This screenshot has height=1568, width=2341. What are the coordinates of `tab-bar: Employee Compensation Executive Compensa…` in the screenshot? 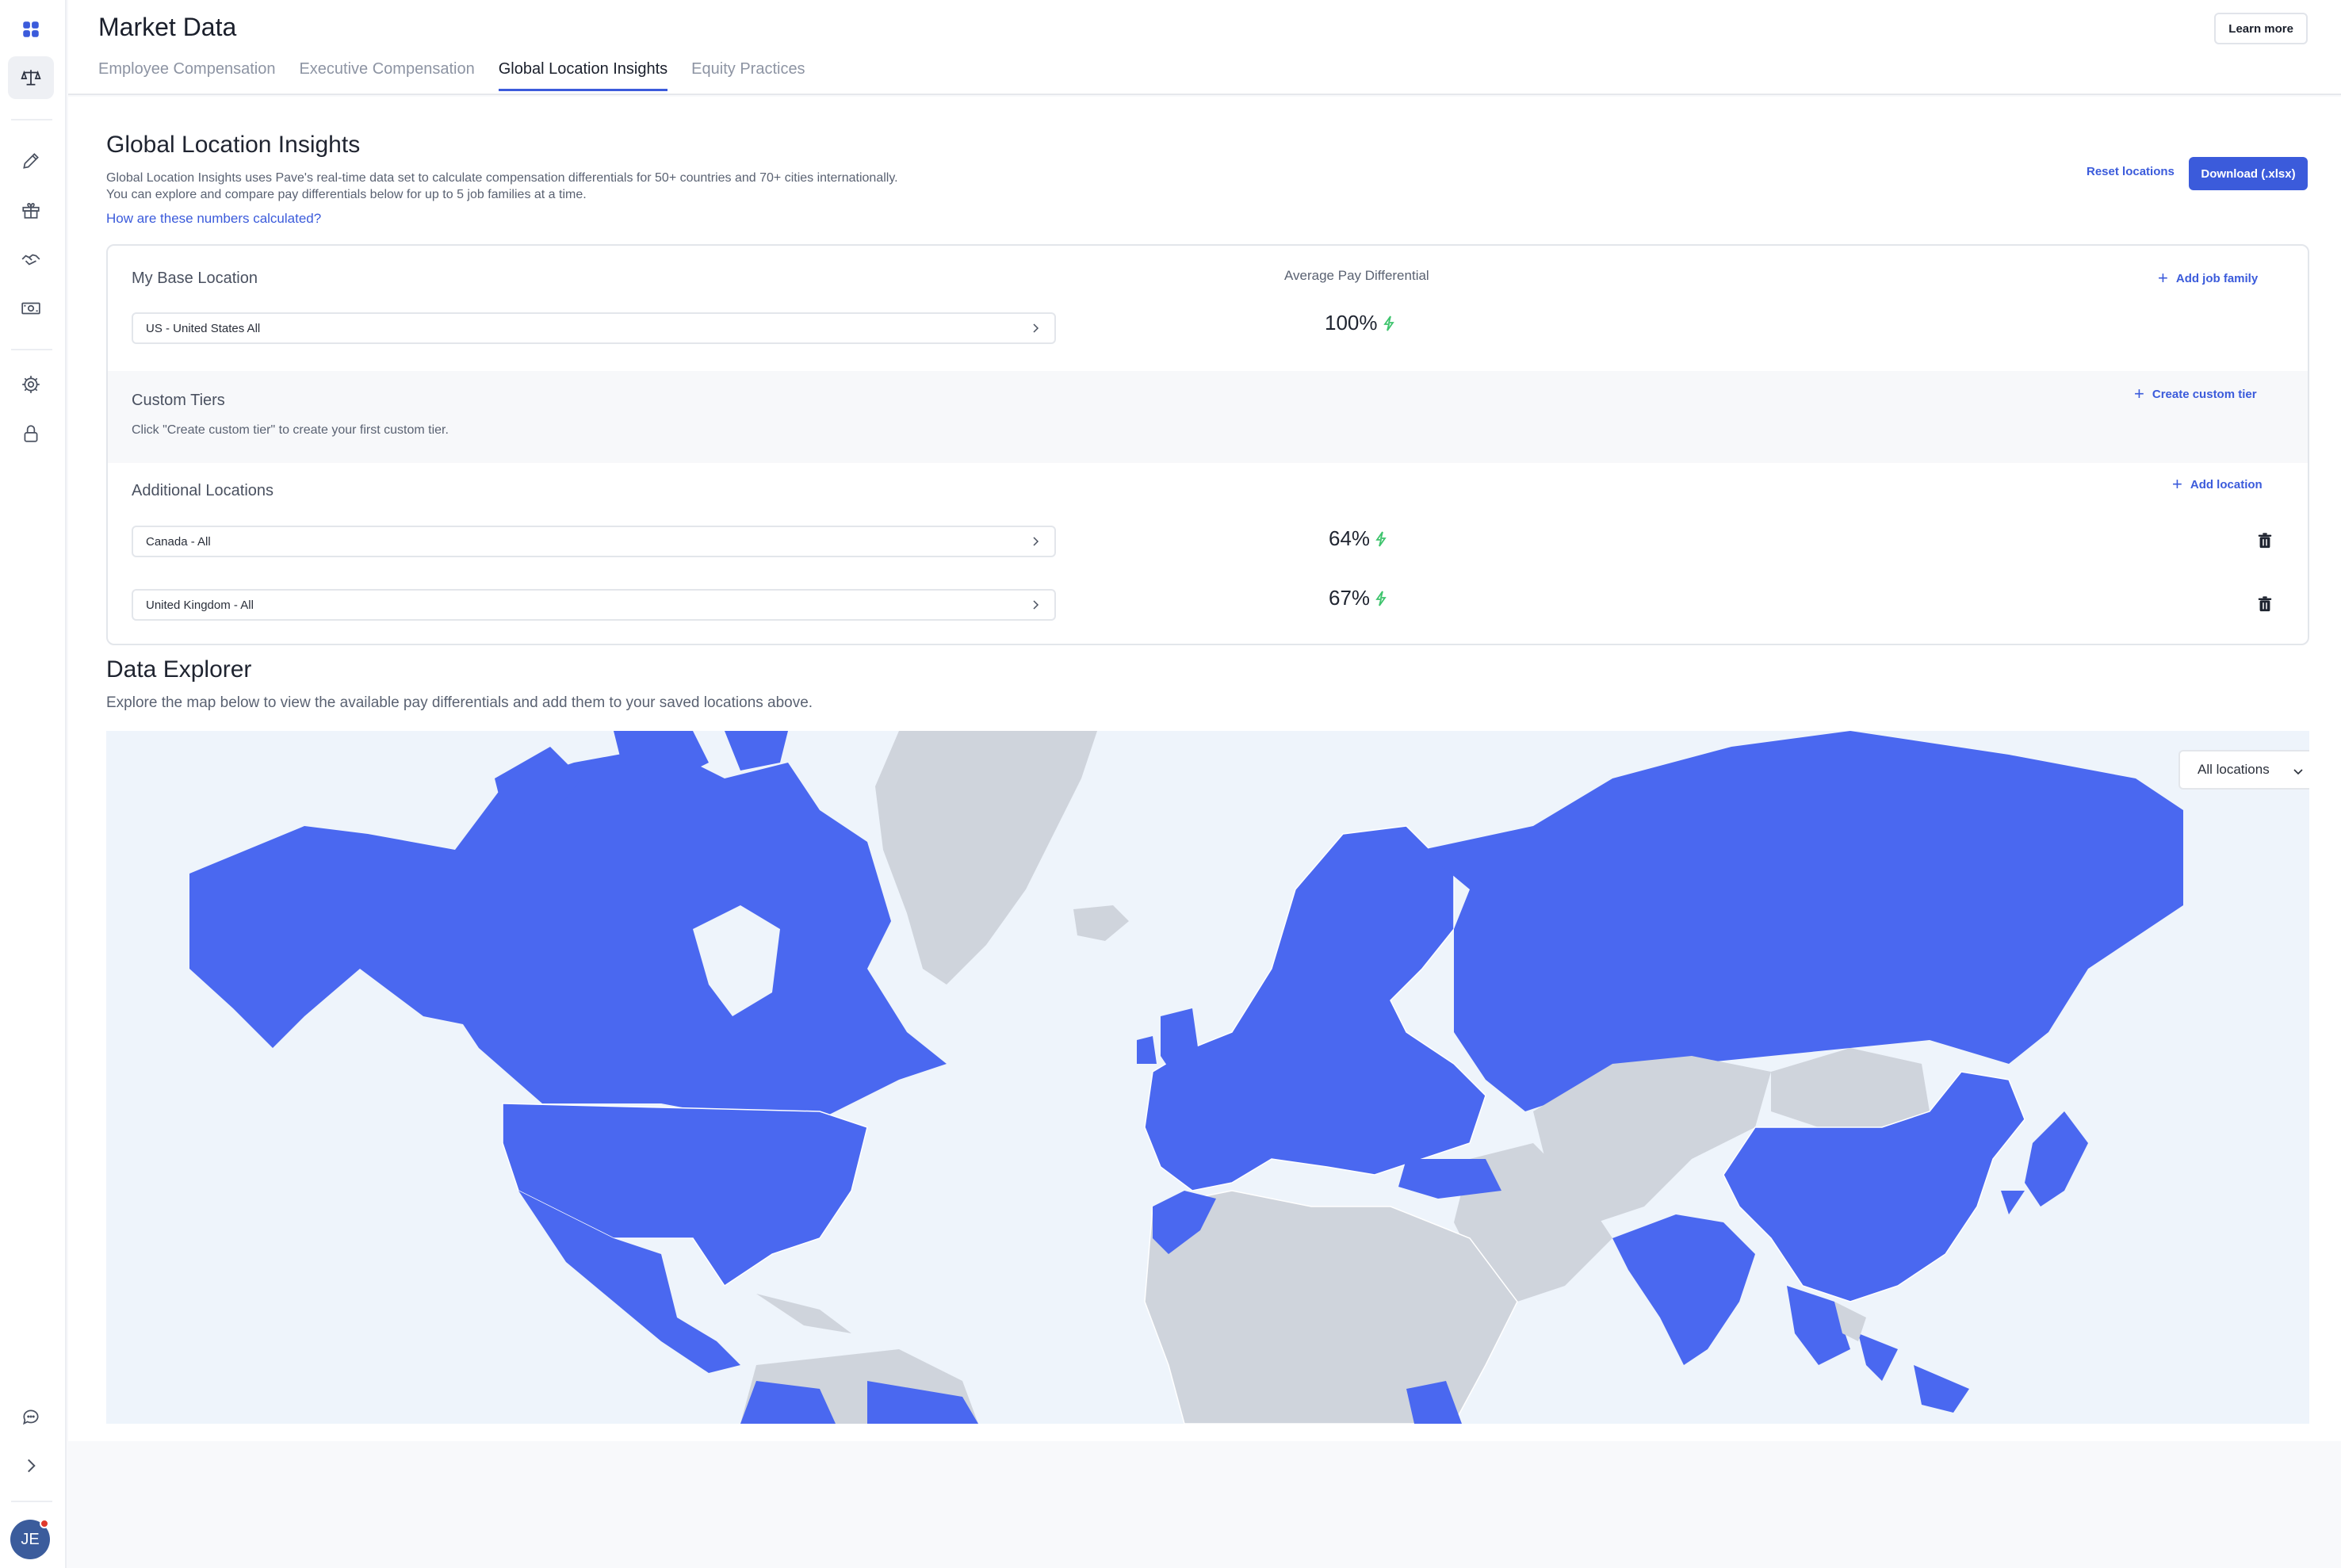 It's located at (451, 75).